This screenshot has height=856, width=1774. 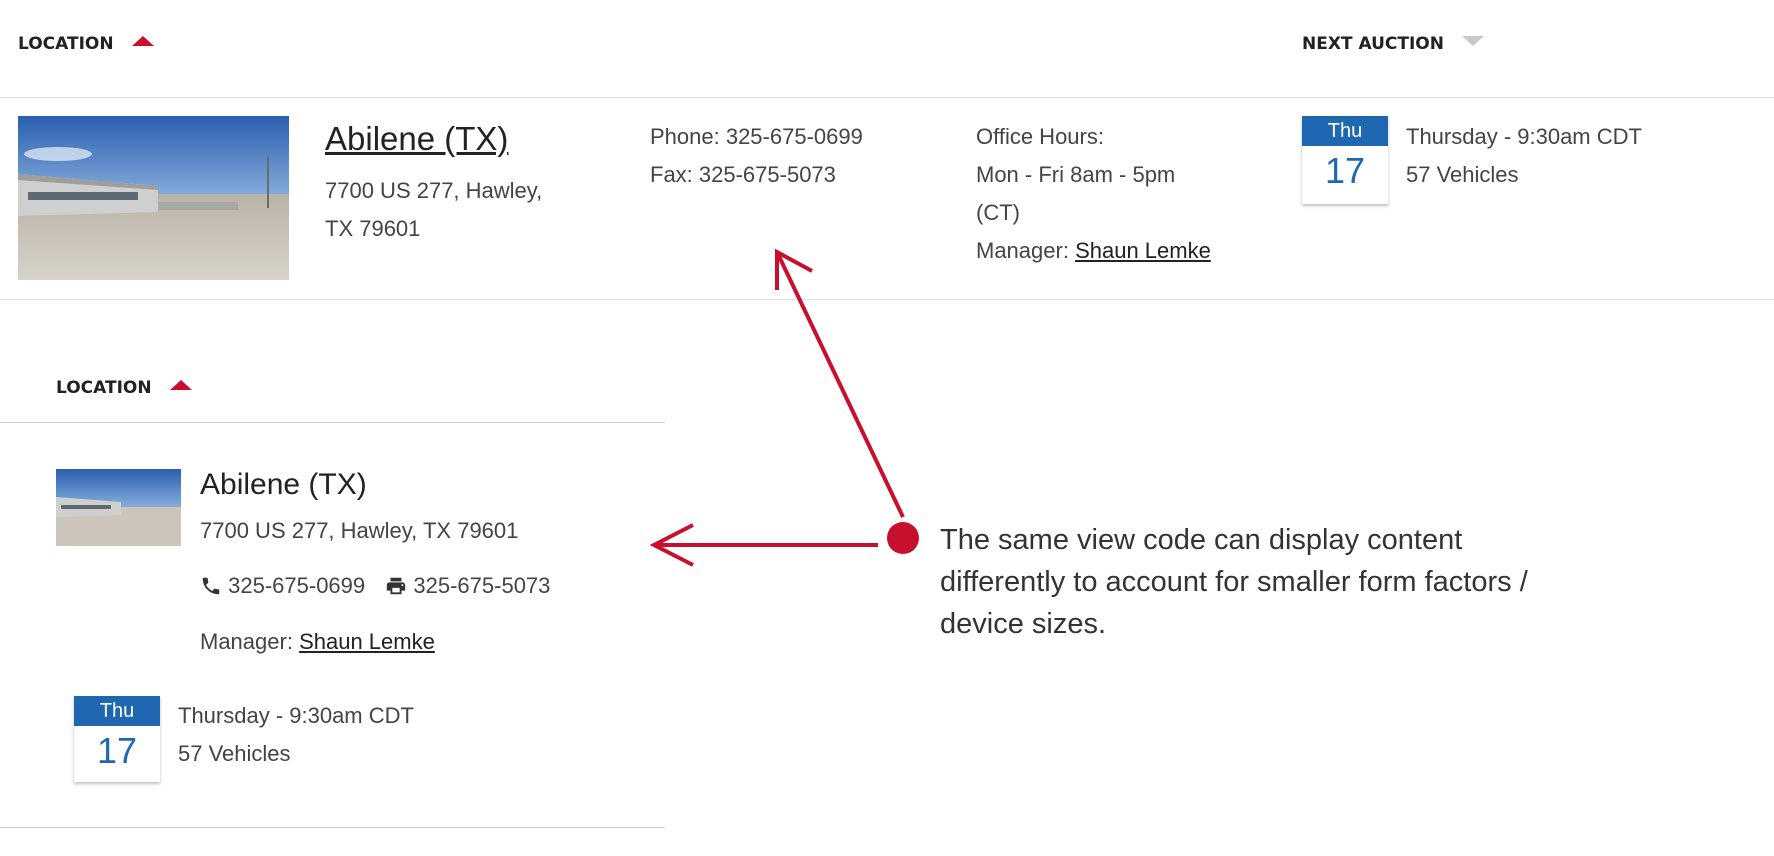 I want to click on arrow-to-desktop-line, so click(x=840, y=384).